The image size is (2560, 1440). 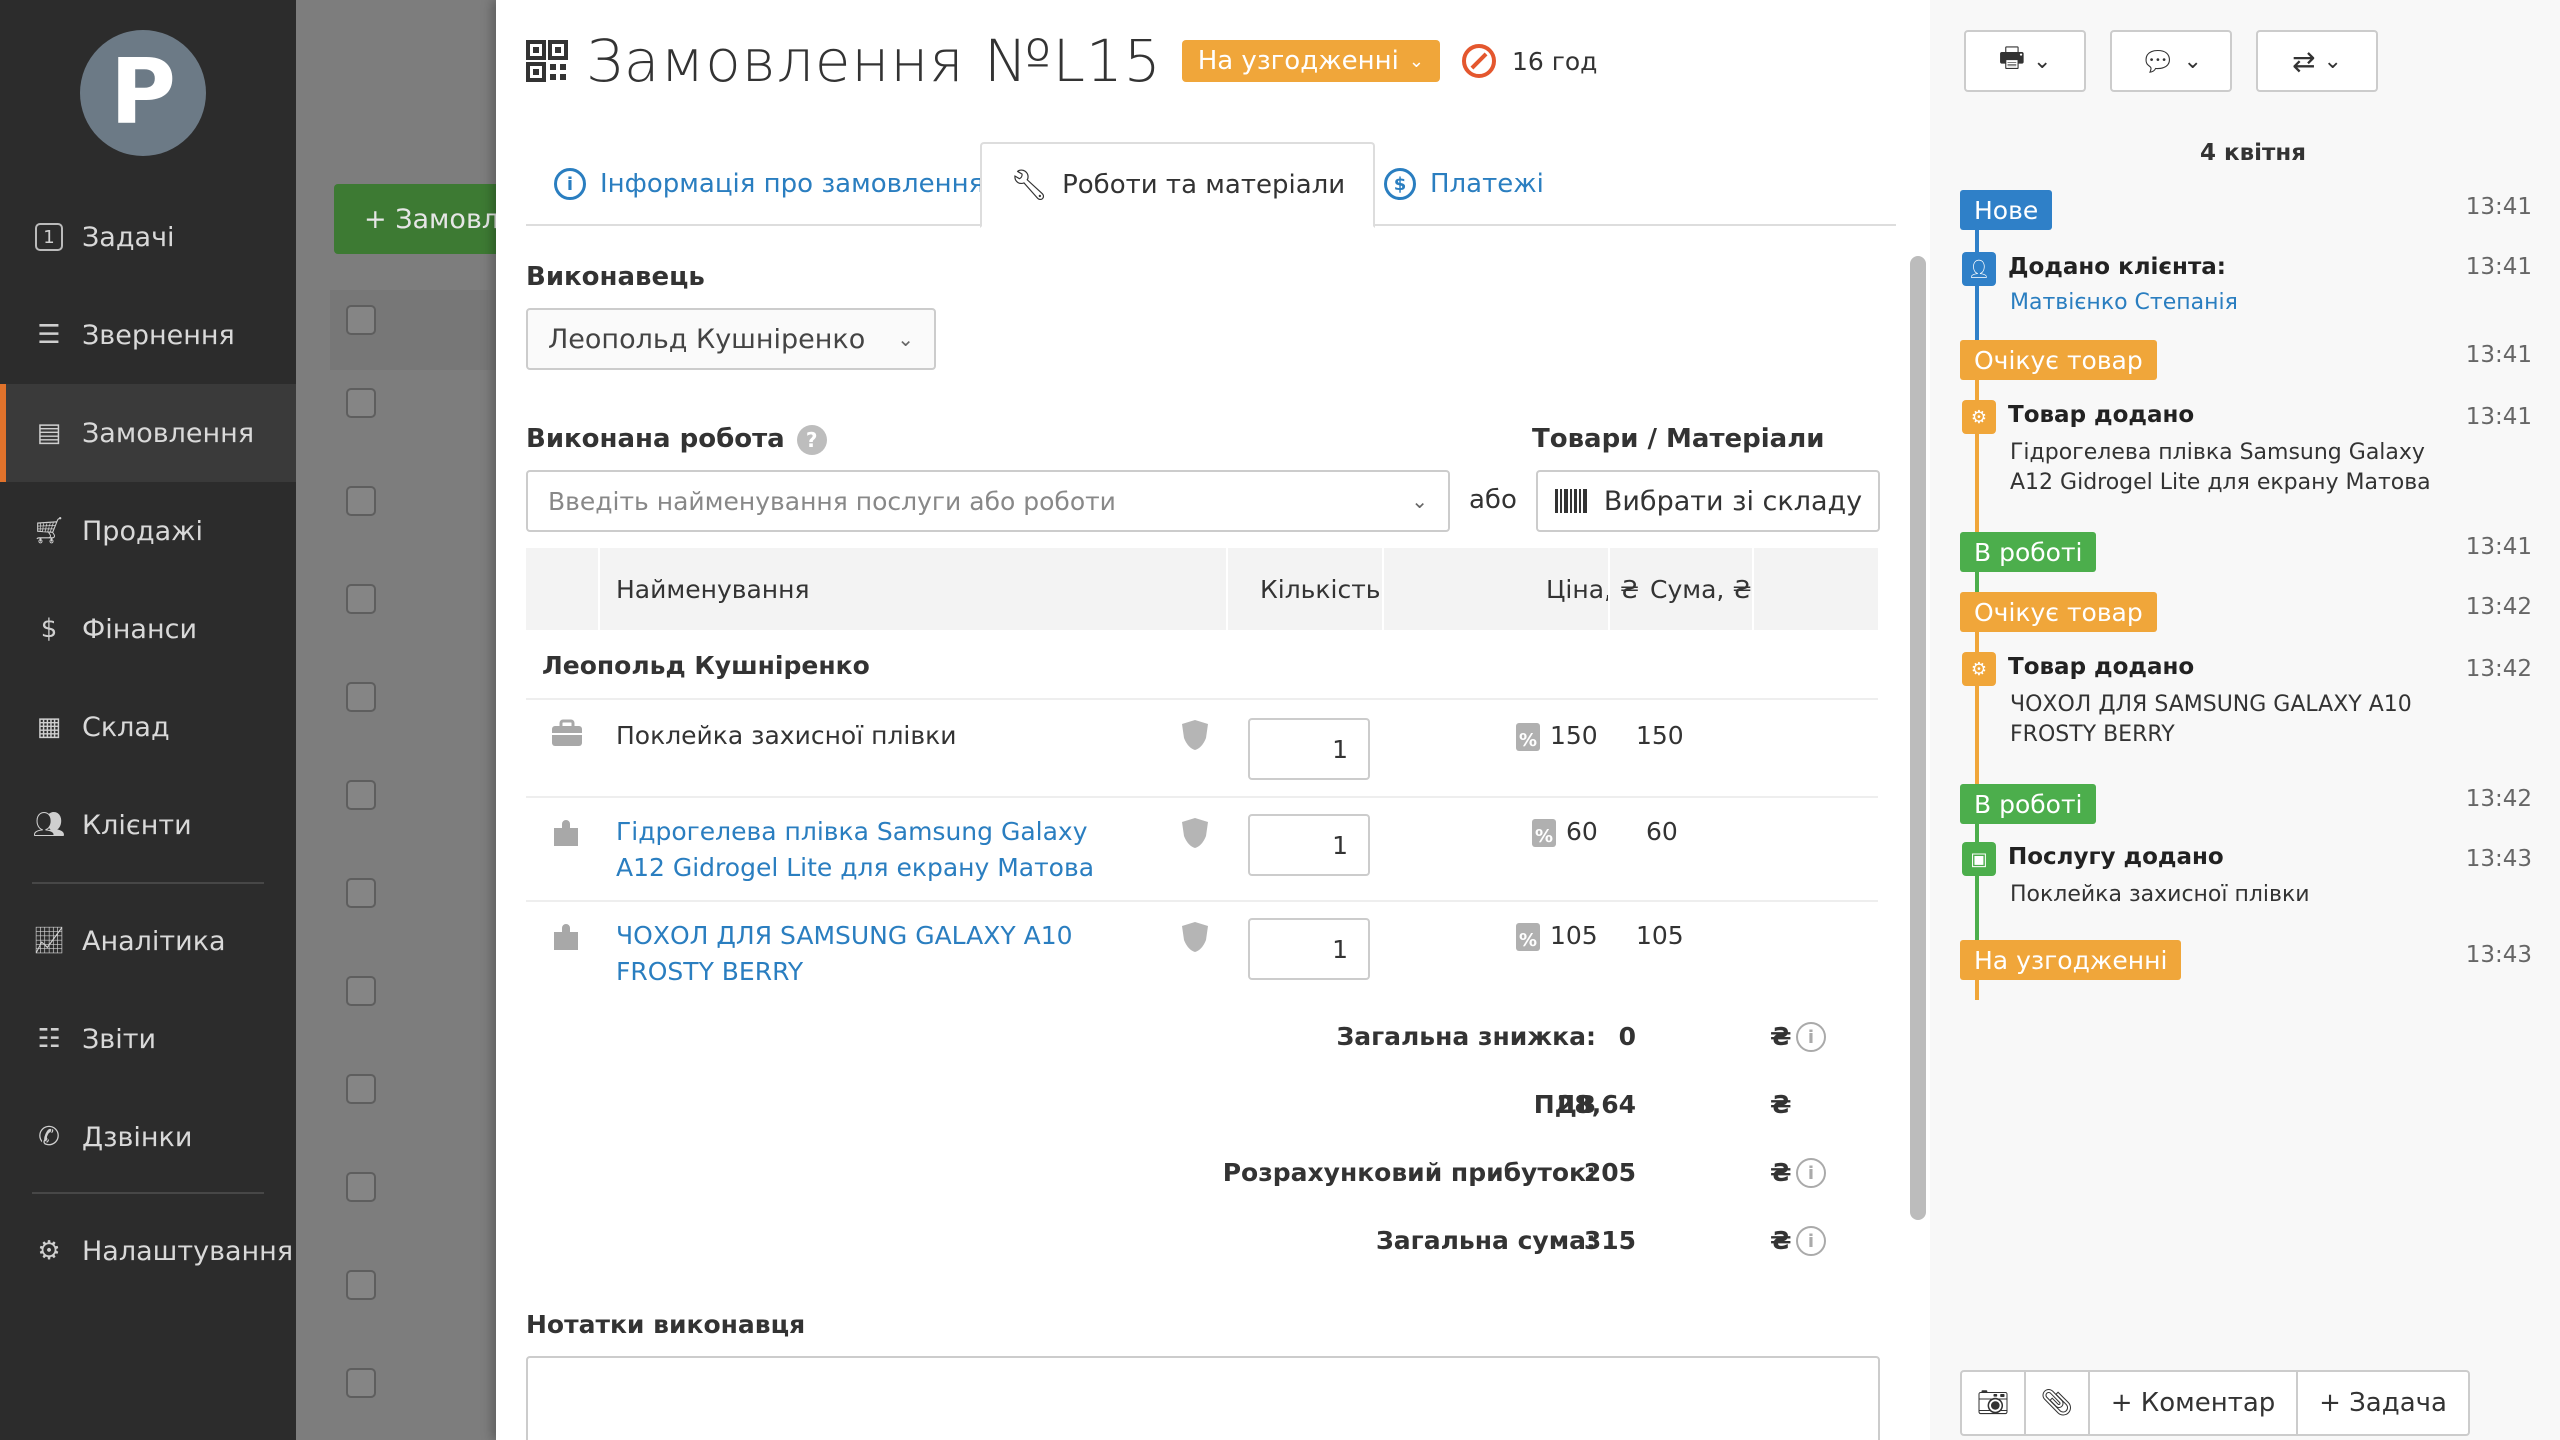 I want to click on tab-payments: $ Платежі, so click(x=1464, y=184).